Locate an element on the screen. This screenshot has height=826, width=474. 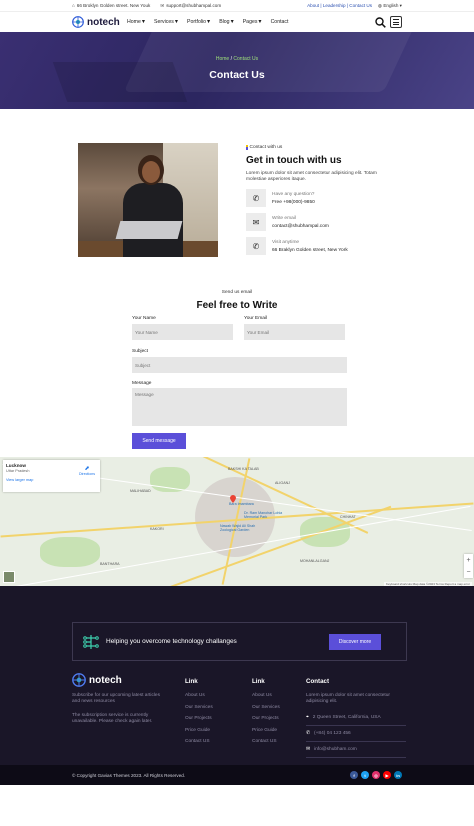
page-hero: Home / Contact Us Contact Us is located at coordinates (237, 70).